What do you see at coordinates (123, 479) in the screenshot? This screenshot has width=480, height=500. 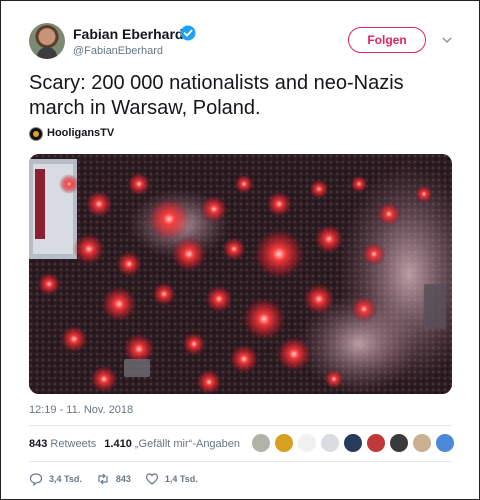 I see `retweet-count: 843` at bounding box center [123, 479].